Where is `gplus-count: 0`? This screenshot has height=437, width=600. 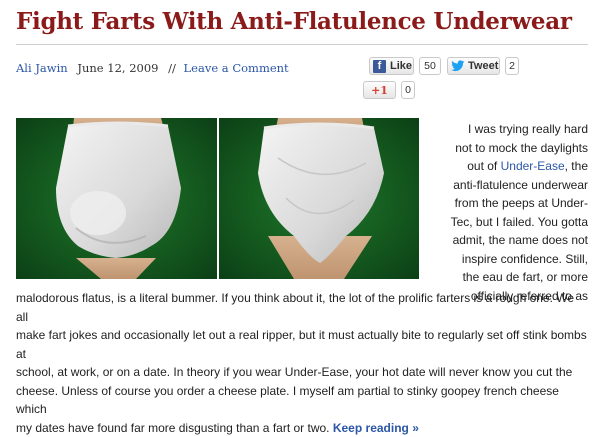
gplus-count: 0 is located at coordinates (408, 90).